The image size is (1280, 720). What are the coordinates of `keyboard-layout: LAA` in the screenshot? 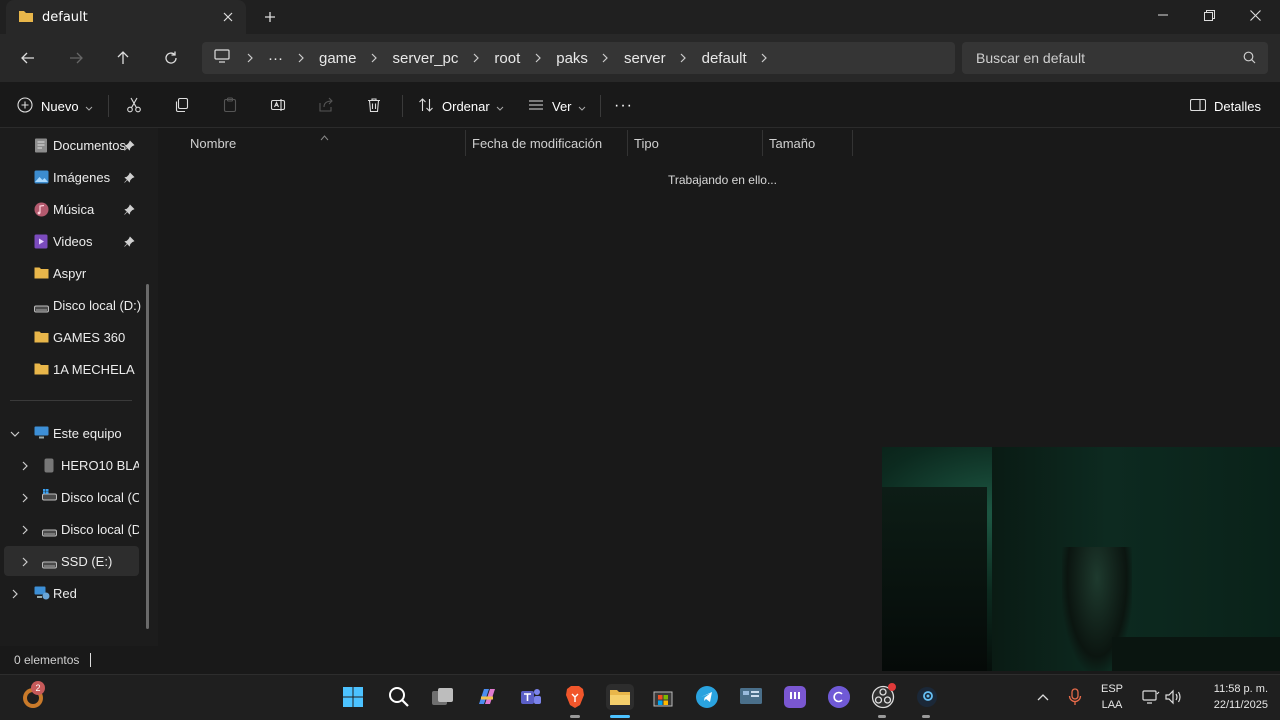 It's located at (1112, 705).